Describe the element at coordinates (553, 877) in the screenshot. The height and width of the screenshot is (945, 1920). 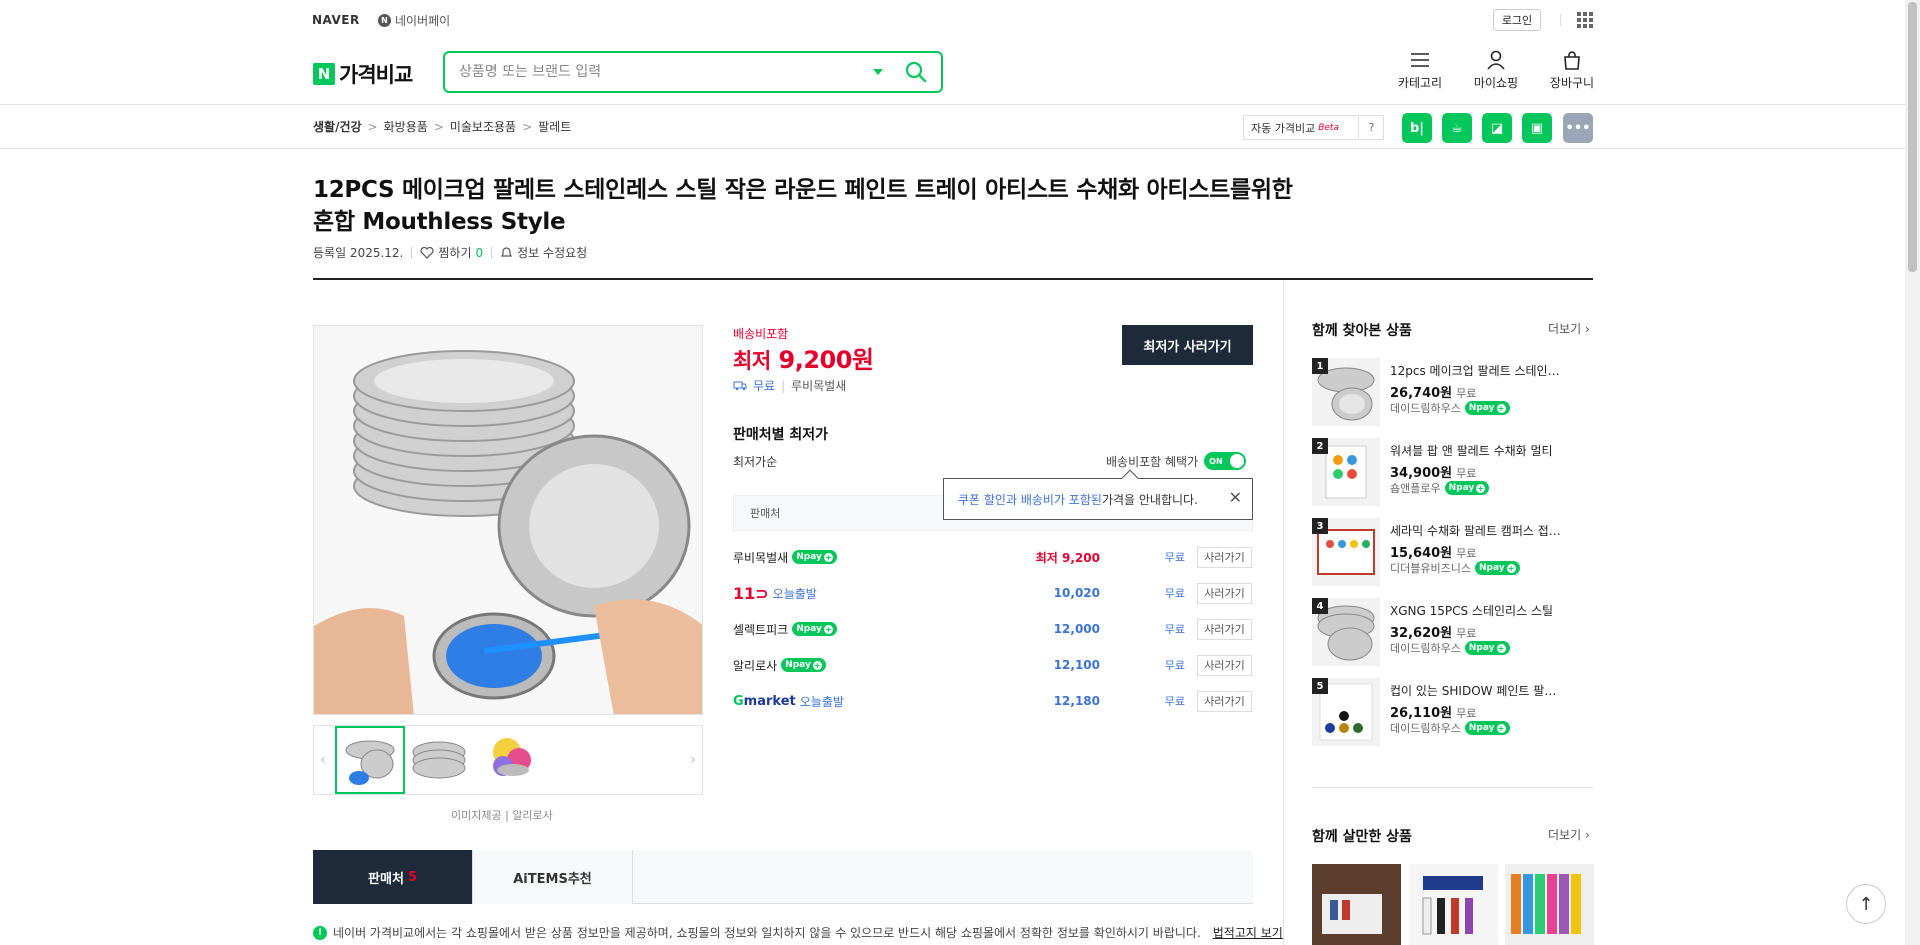
I see `tab-aitems: AiTEMS추천` at that location.